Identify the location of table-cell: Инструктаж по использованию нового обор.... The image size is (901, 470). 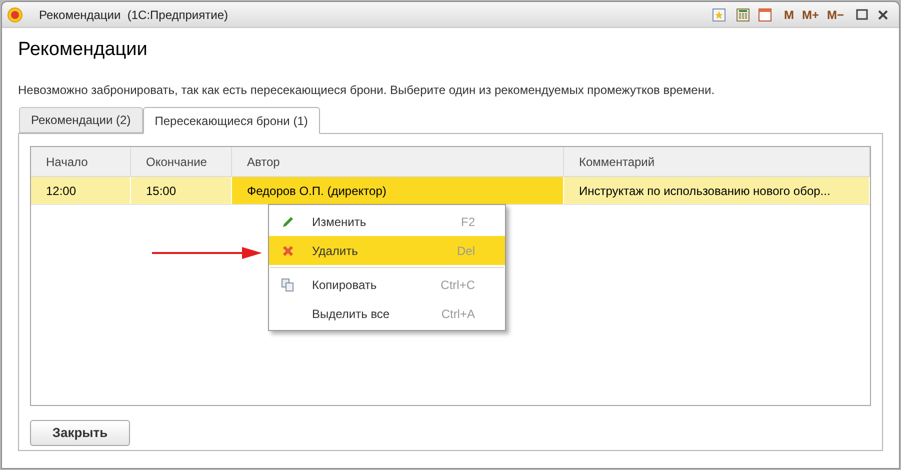
(717, 190).